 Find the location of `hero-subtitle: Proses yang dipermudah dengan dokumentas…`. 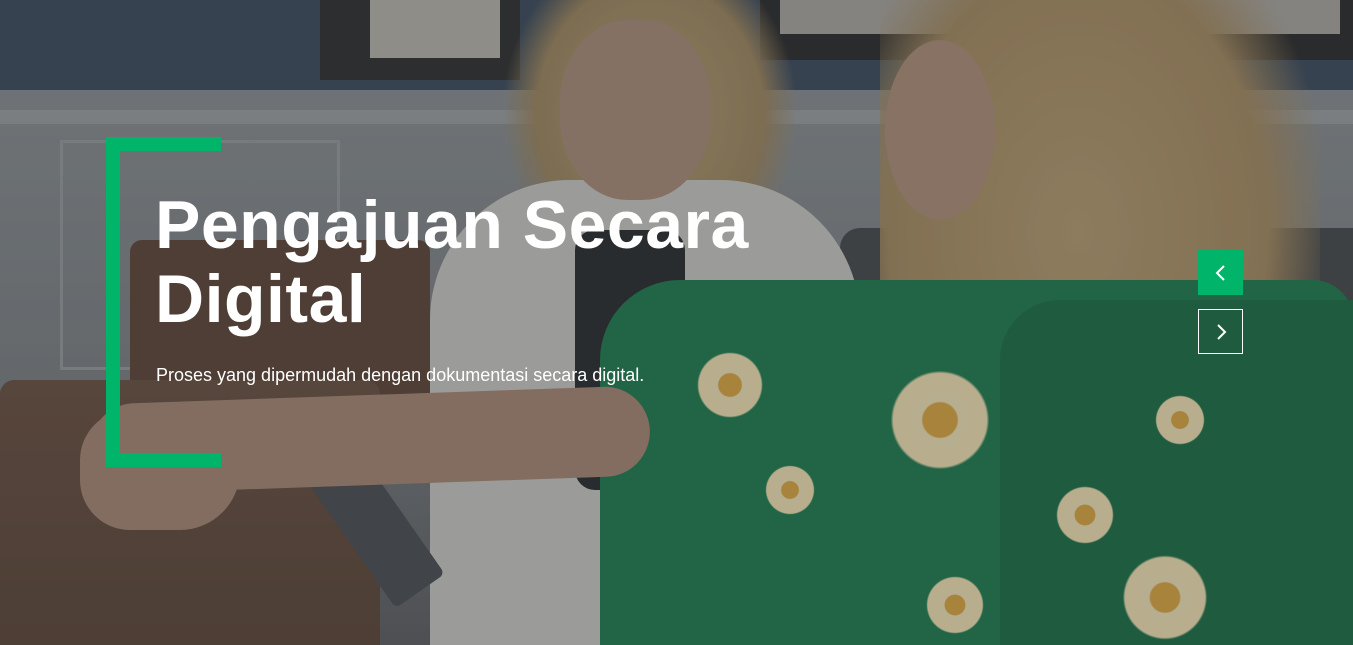

hero-subtitle: Proses yang dipermudah dengan dokumentas… is located at coordinates (400, 375).